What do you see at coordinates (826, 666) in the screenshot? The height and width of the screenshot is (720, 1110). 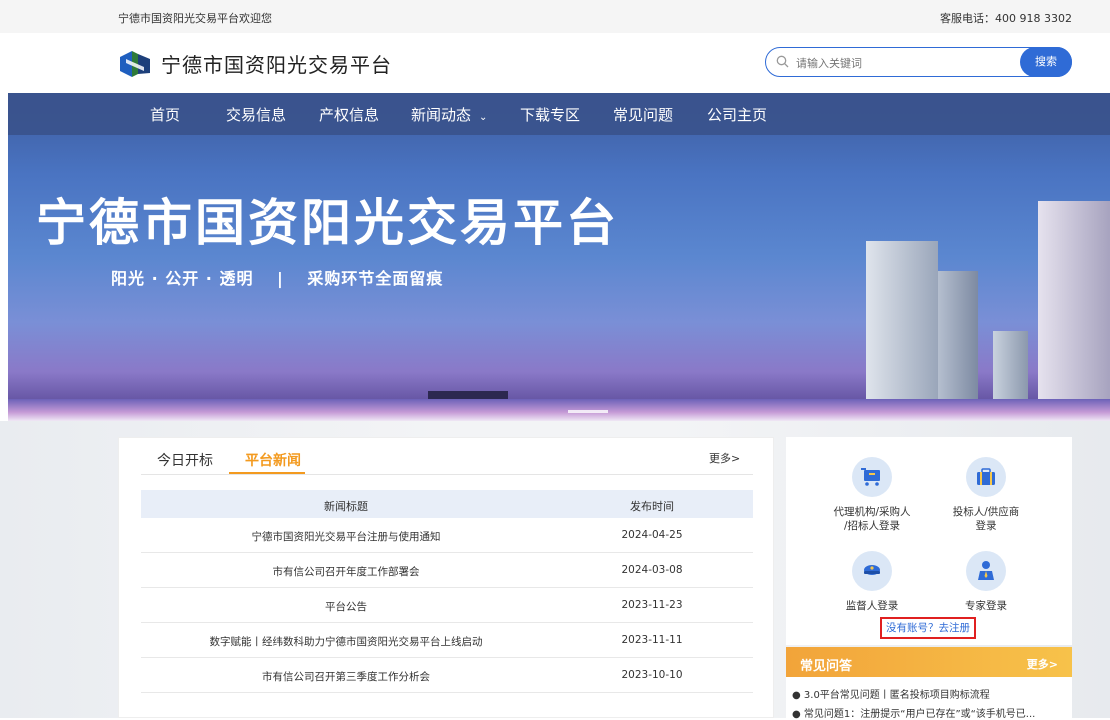 I see `faq-title: 常见问答` at bounding box center [826, 666].